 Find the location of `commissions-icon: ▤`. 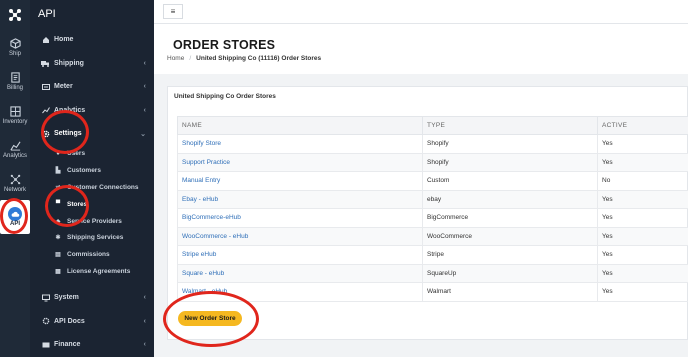

commissions-icon: ▤ is located at coordinates (58, 255).